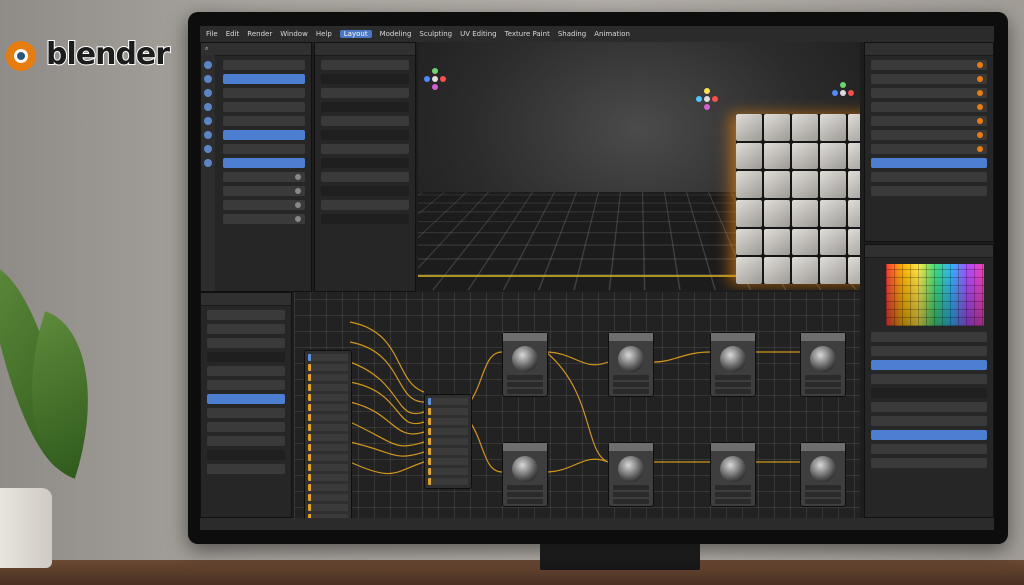 Image resolution: width=1024 pixels, height=585 pixels. What do you see at coordinates (929, 163) in the screenshot?
I see `outliner-item-selected` at bounding box center [929, 163].